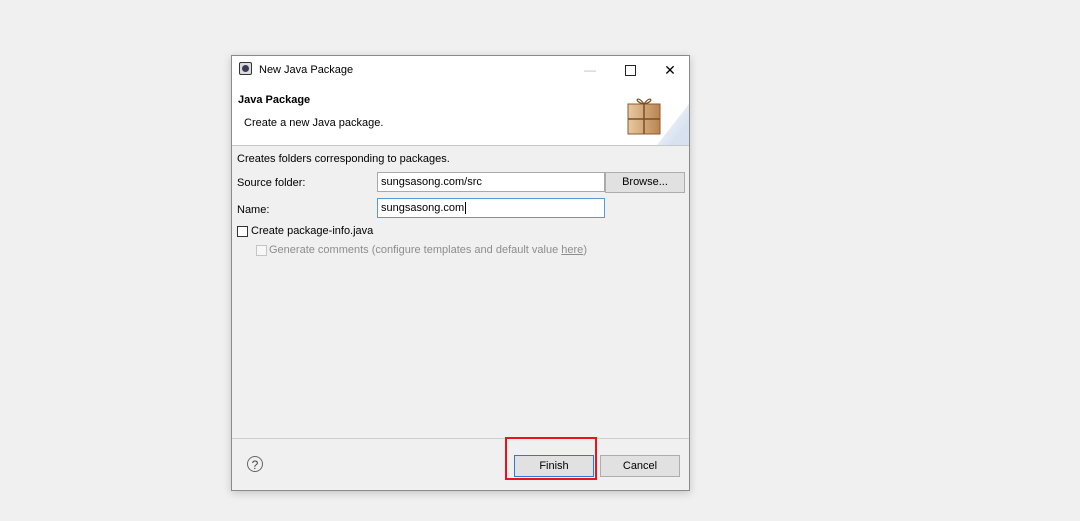 This screenshot has height=521, width=1080. What do you see at coordinates (670, 70) in the screenshot?
I see `close-button: ✕` at bounding box center [670, 70].